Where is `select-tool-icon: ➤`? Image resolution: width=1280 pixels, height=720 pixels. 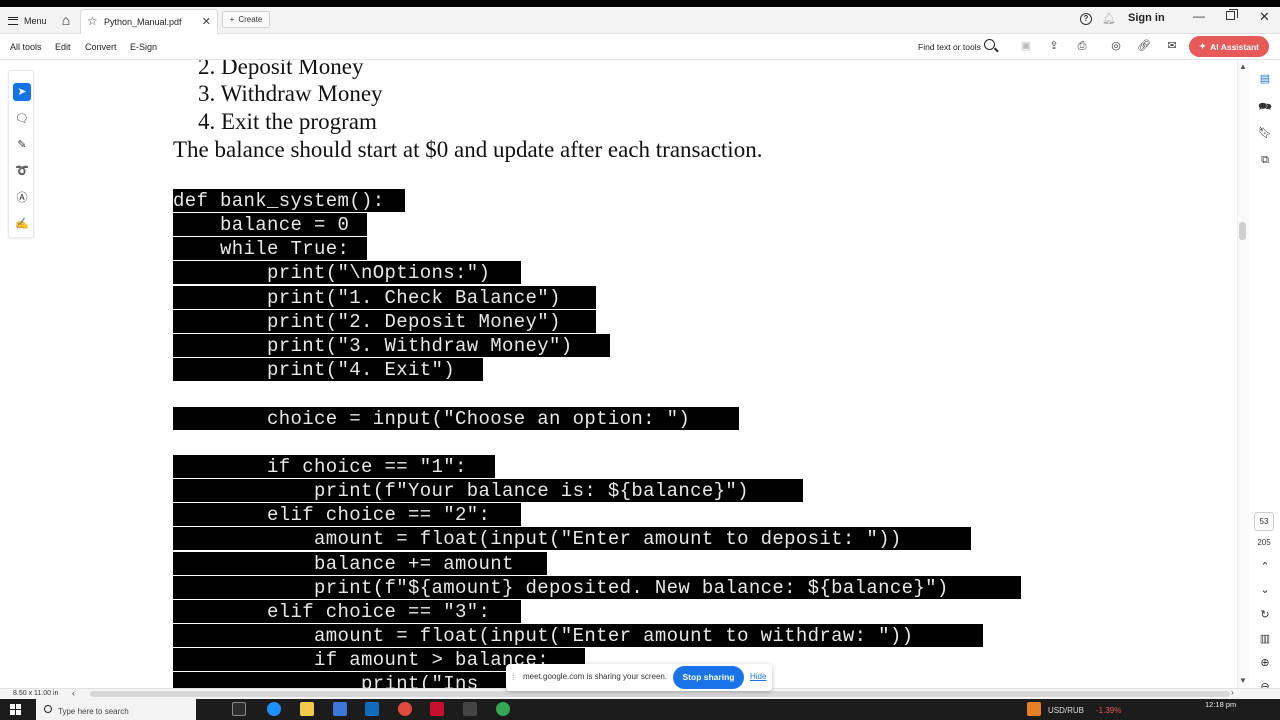
select-tool-icon: ➤ is located at coordinates (22, 92).